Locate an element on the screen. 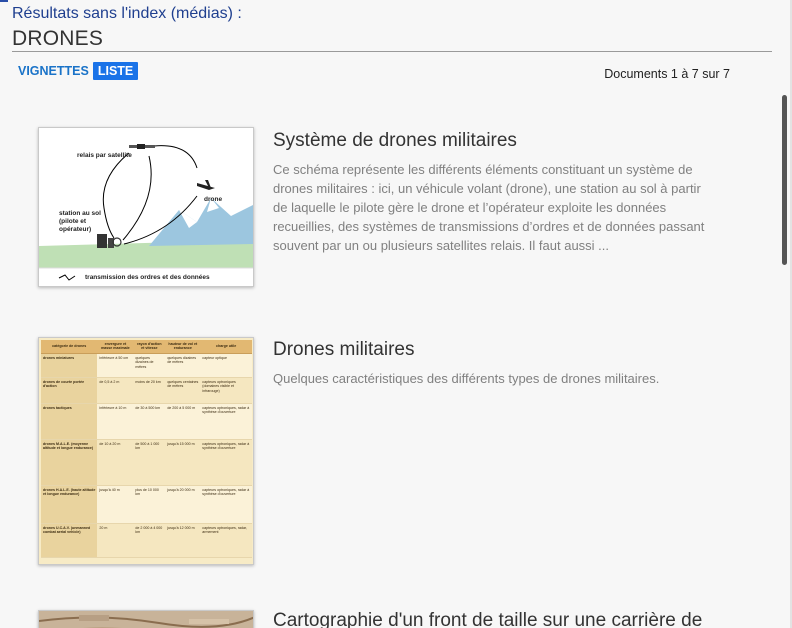 The height and width of the screenshot is (628, 792). divider is located at coordinates (392, 51).